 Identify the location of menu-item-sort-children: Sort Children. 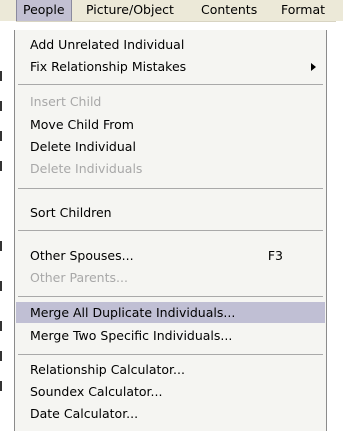
(170, 212).